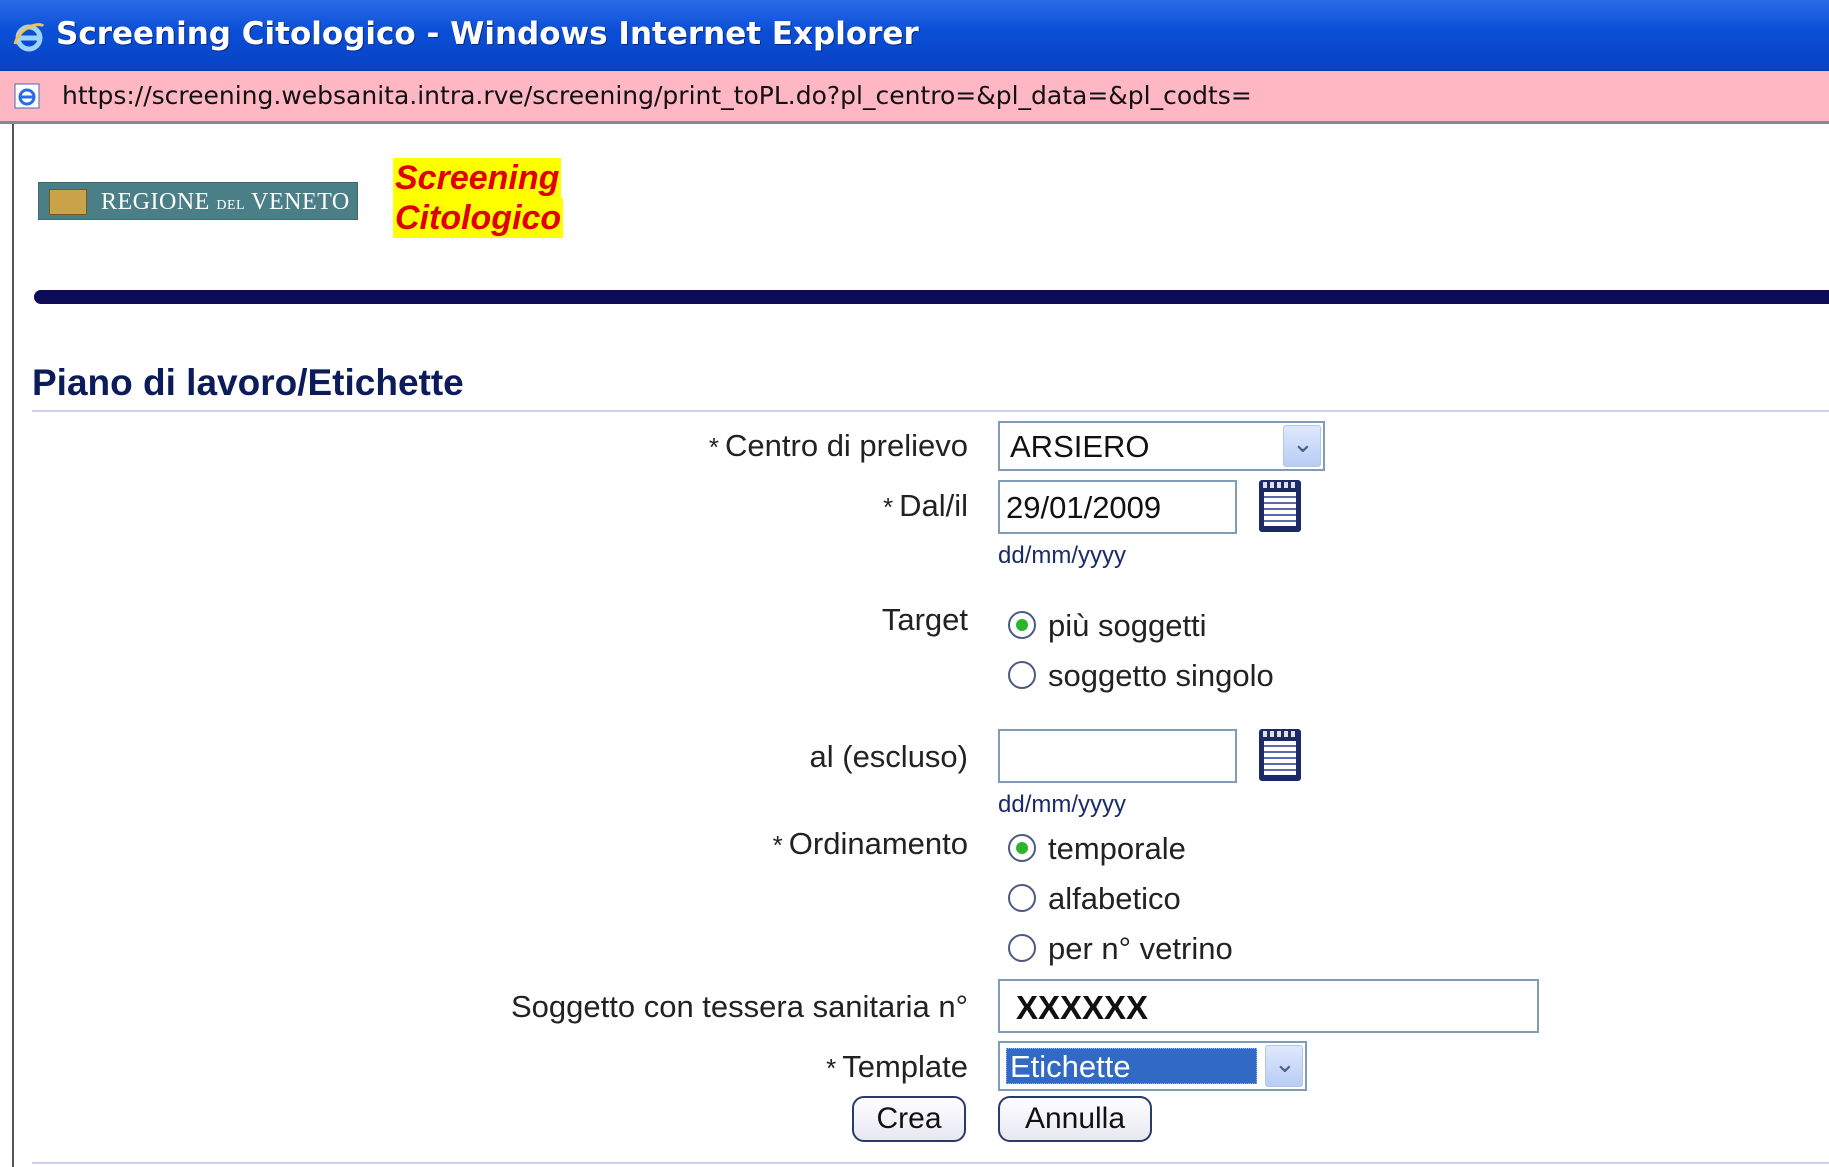 This screenshot has width=1829, height=1167. I want to click on al-label: al (escluso), so click(889, 756).